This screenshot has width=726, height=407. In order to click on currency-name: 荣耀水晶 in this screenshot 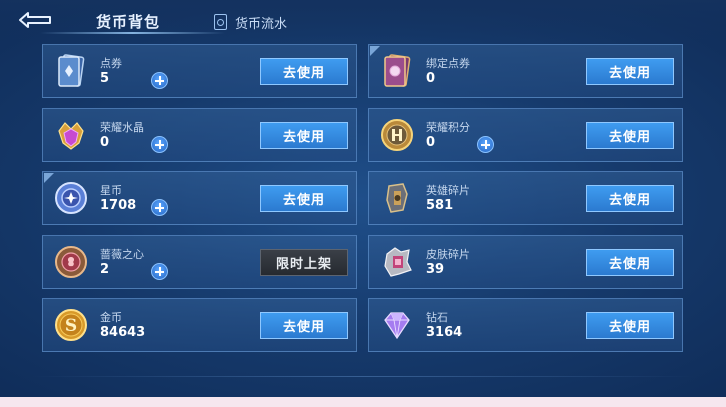, I will do `click(122, 127)`.